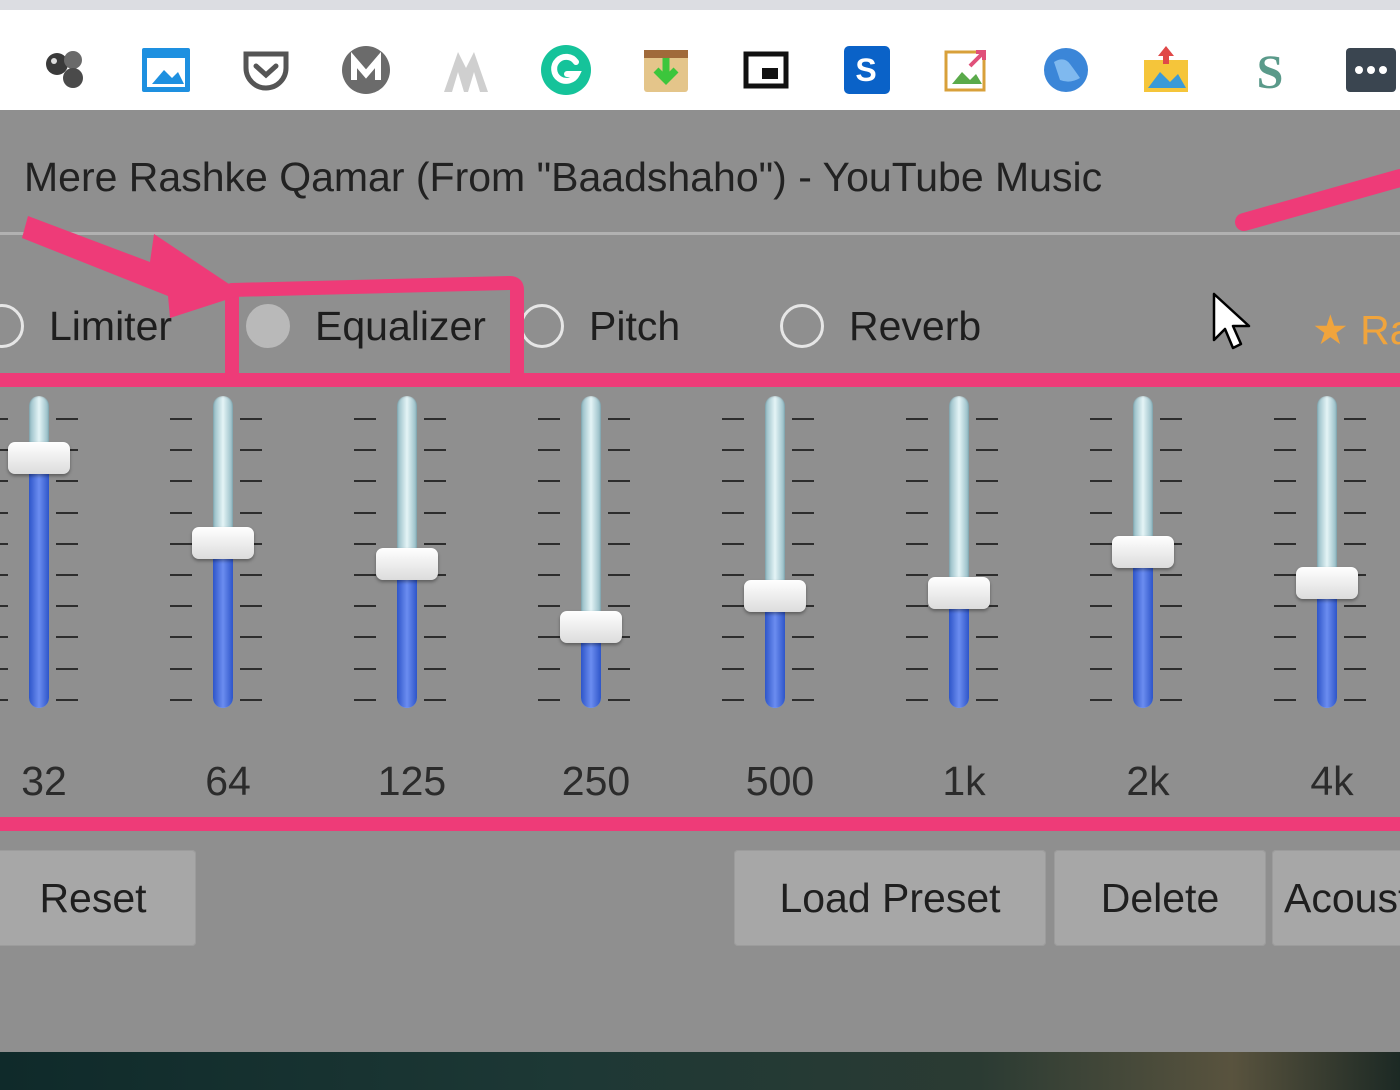 The height and width of the screenshot is (1090, 1400). Describe the element at coordinates (766, 70) in the screenshot. I see `picture-in-picture-icon` at that location.